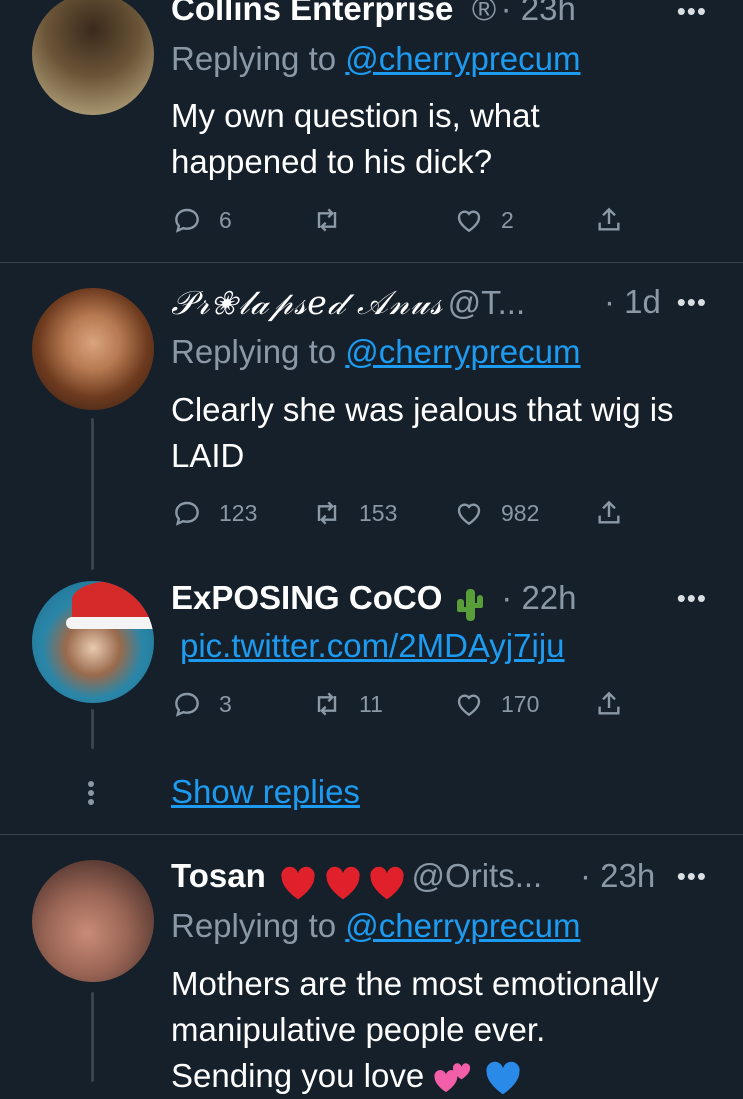  Describe the element at coordinates (372, 645) in the screenshot. I see `media-link: pic.twitter.com/2MDAyj7iju` at that location.